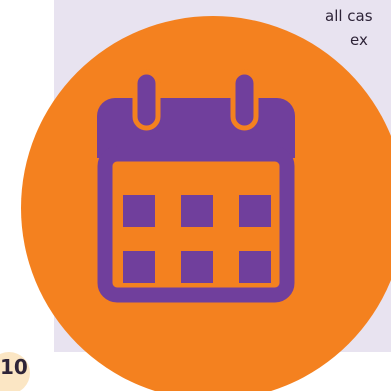  I want to click on panel-text-line-1: all cas, so click(349, 16).